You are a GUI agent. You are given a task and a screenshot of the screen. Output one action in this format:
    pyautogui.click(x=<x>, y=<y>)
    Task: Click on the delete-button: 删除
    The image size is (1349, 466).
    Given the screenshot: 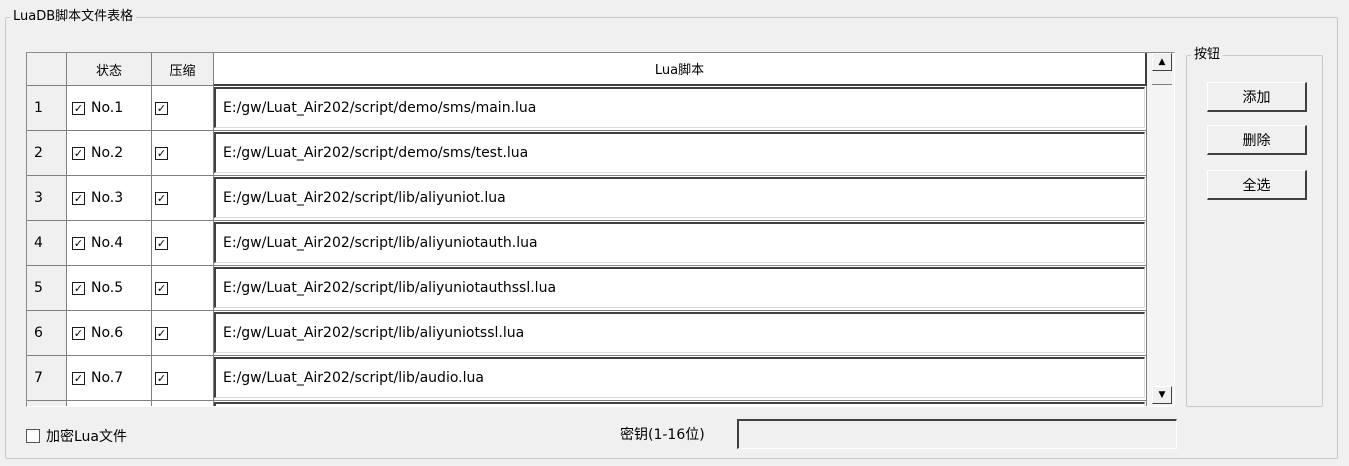 What is the action you would take?
    pyautogui.click(x=1257, y=140)
    